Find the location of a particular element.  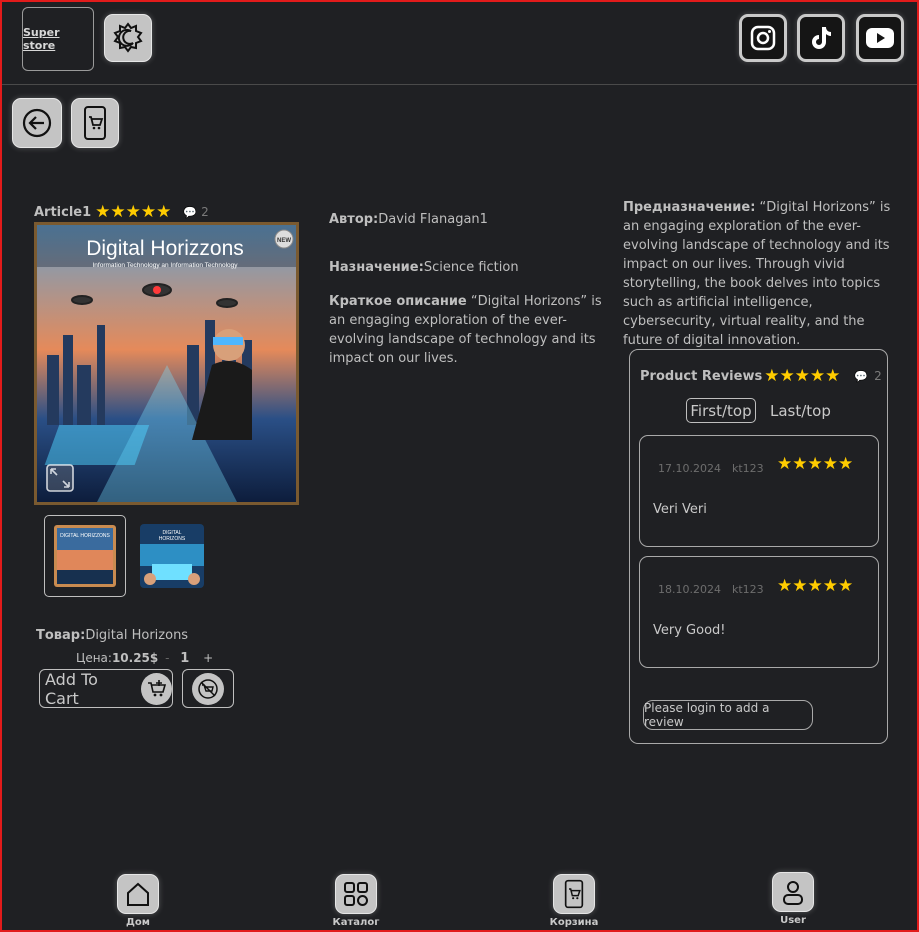

brand-logo-link: Super store is located at coordinates (58, 39).